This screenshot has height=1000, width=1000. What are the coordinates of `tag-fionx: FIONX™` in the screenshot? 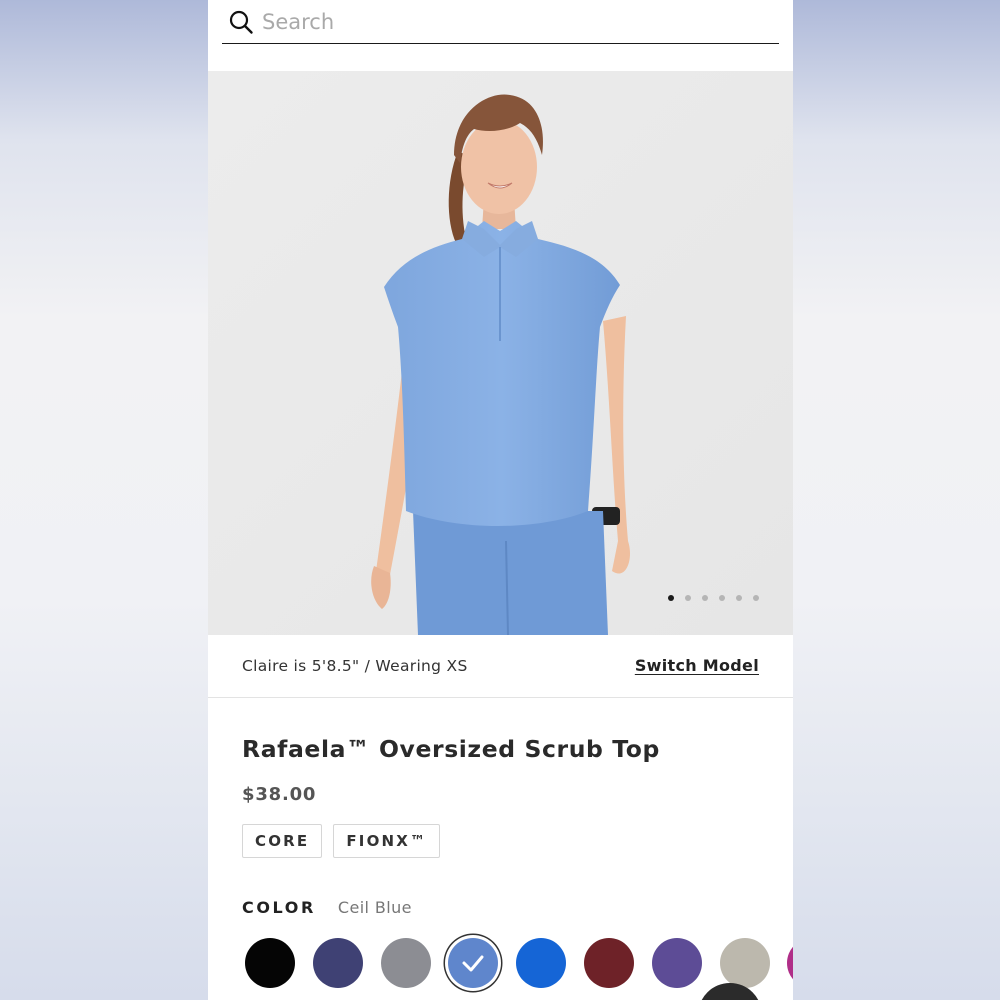 It's located at (387, 841).